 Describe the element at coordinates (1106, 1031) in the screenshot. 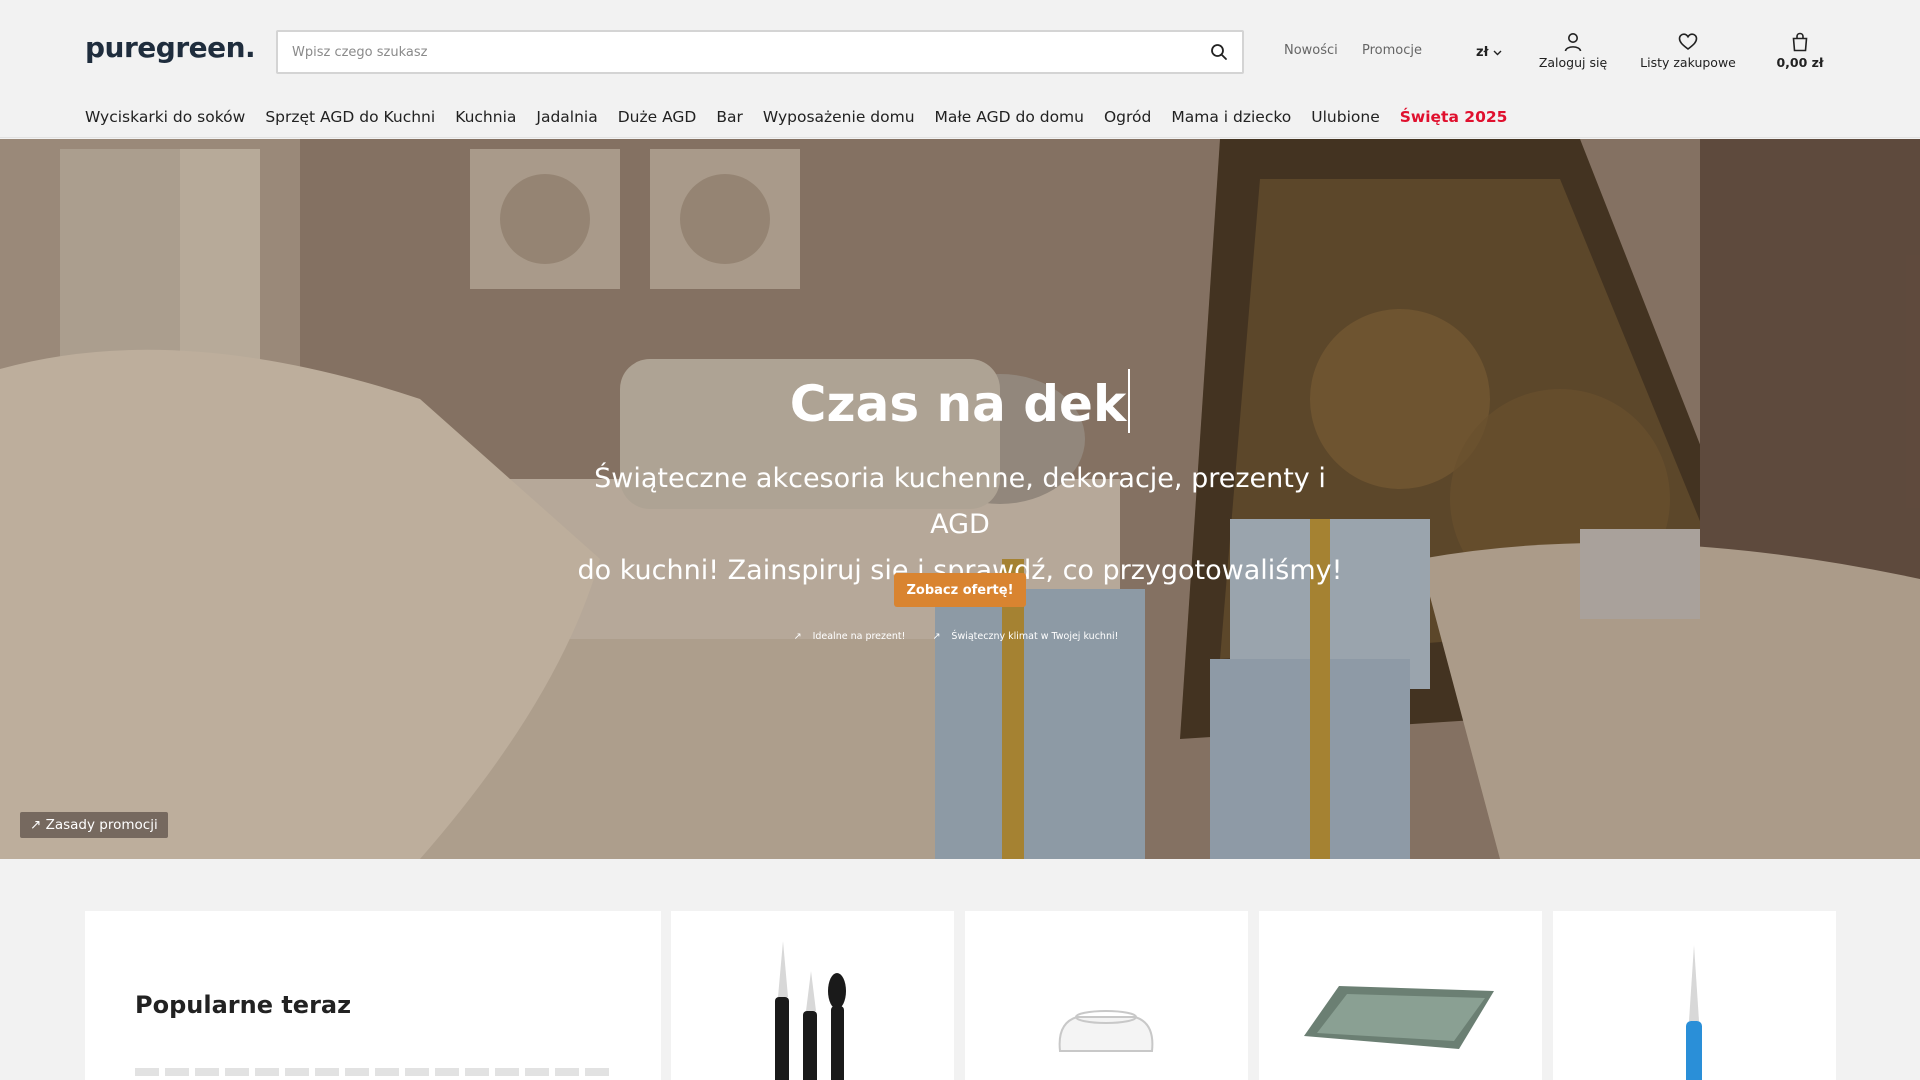

I see `product-image-glass-jar` at that location.